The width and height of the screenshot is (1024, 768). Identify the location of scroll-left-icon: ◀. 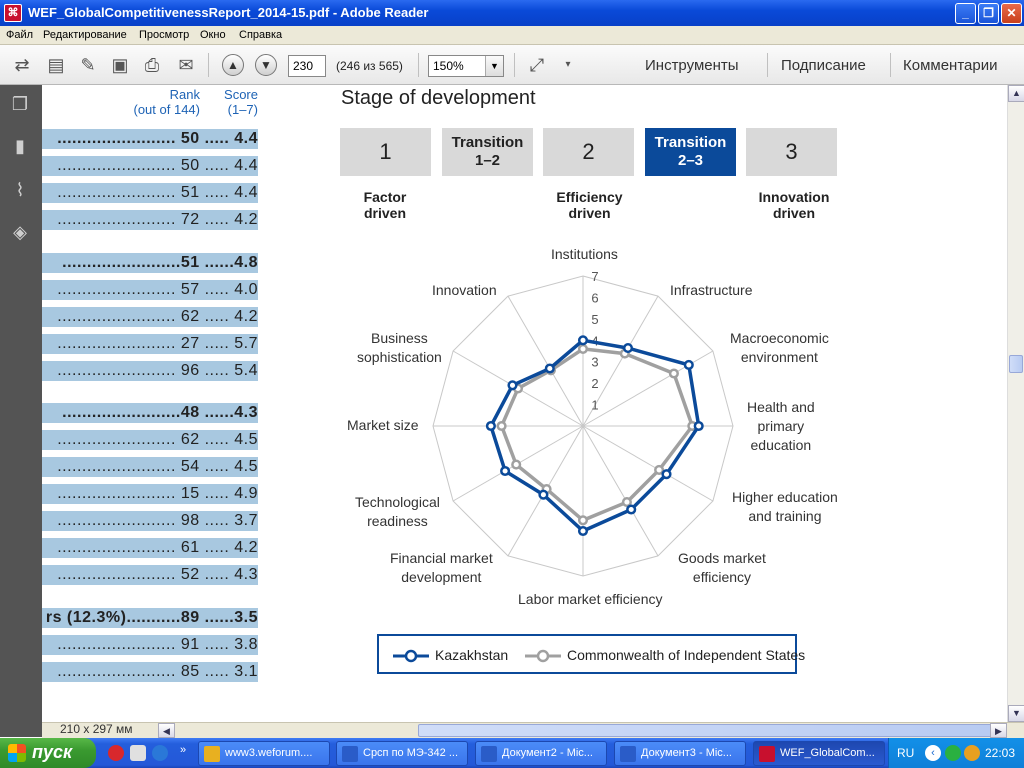
(166, 730).